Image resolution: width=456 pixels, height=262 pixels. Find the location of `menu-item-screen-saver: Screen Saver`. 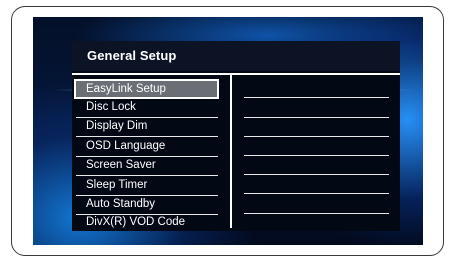

menu-item-screen-saver: Screen Saver is located at coordinates (147, 166).